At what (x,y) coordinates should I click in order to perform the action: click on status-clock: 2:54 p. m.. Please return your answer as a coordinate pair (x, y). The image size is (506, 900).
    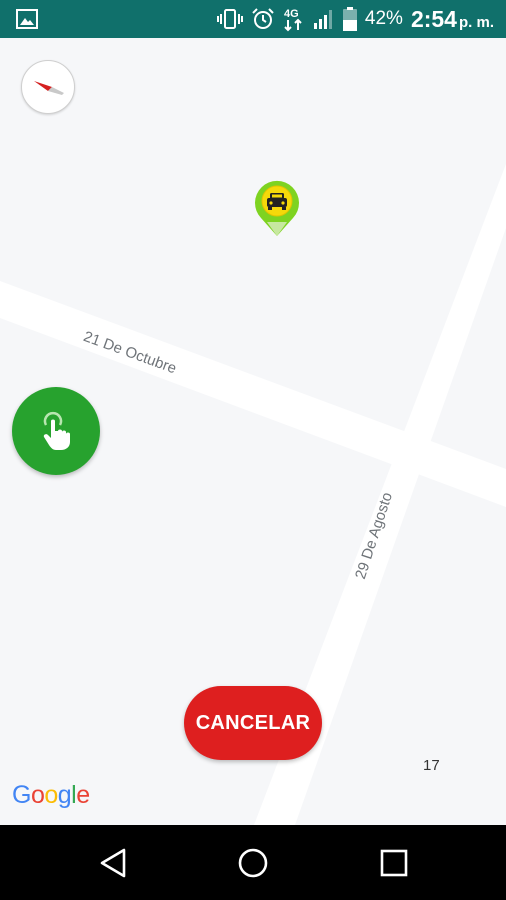
    Looking at the image, I should click on (452, 19).